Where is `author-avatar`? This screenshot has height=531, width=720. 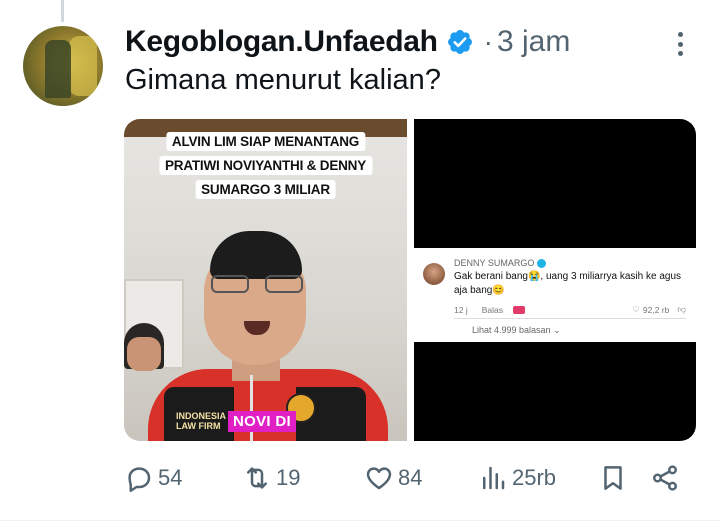
author-avatar is located at coordinates (63, 66).